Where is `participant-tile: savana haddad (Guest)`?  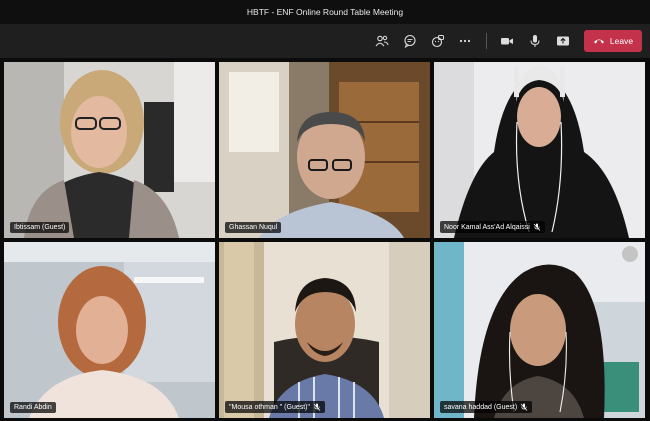
participant-tile: savana haddad (Guest) is located at coordinates (539, 330).